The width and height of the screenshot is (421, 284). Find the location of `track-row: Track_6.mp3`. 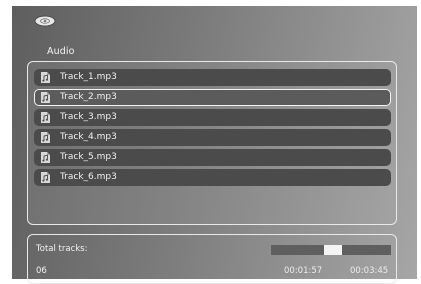

track-row: Track_6.mp3 is located at coordinates (212, 177).